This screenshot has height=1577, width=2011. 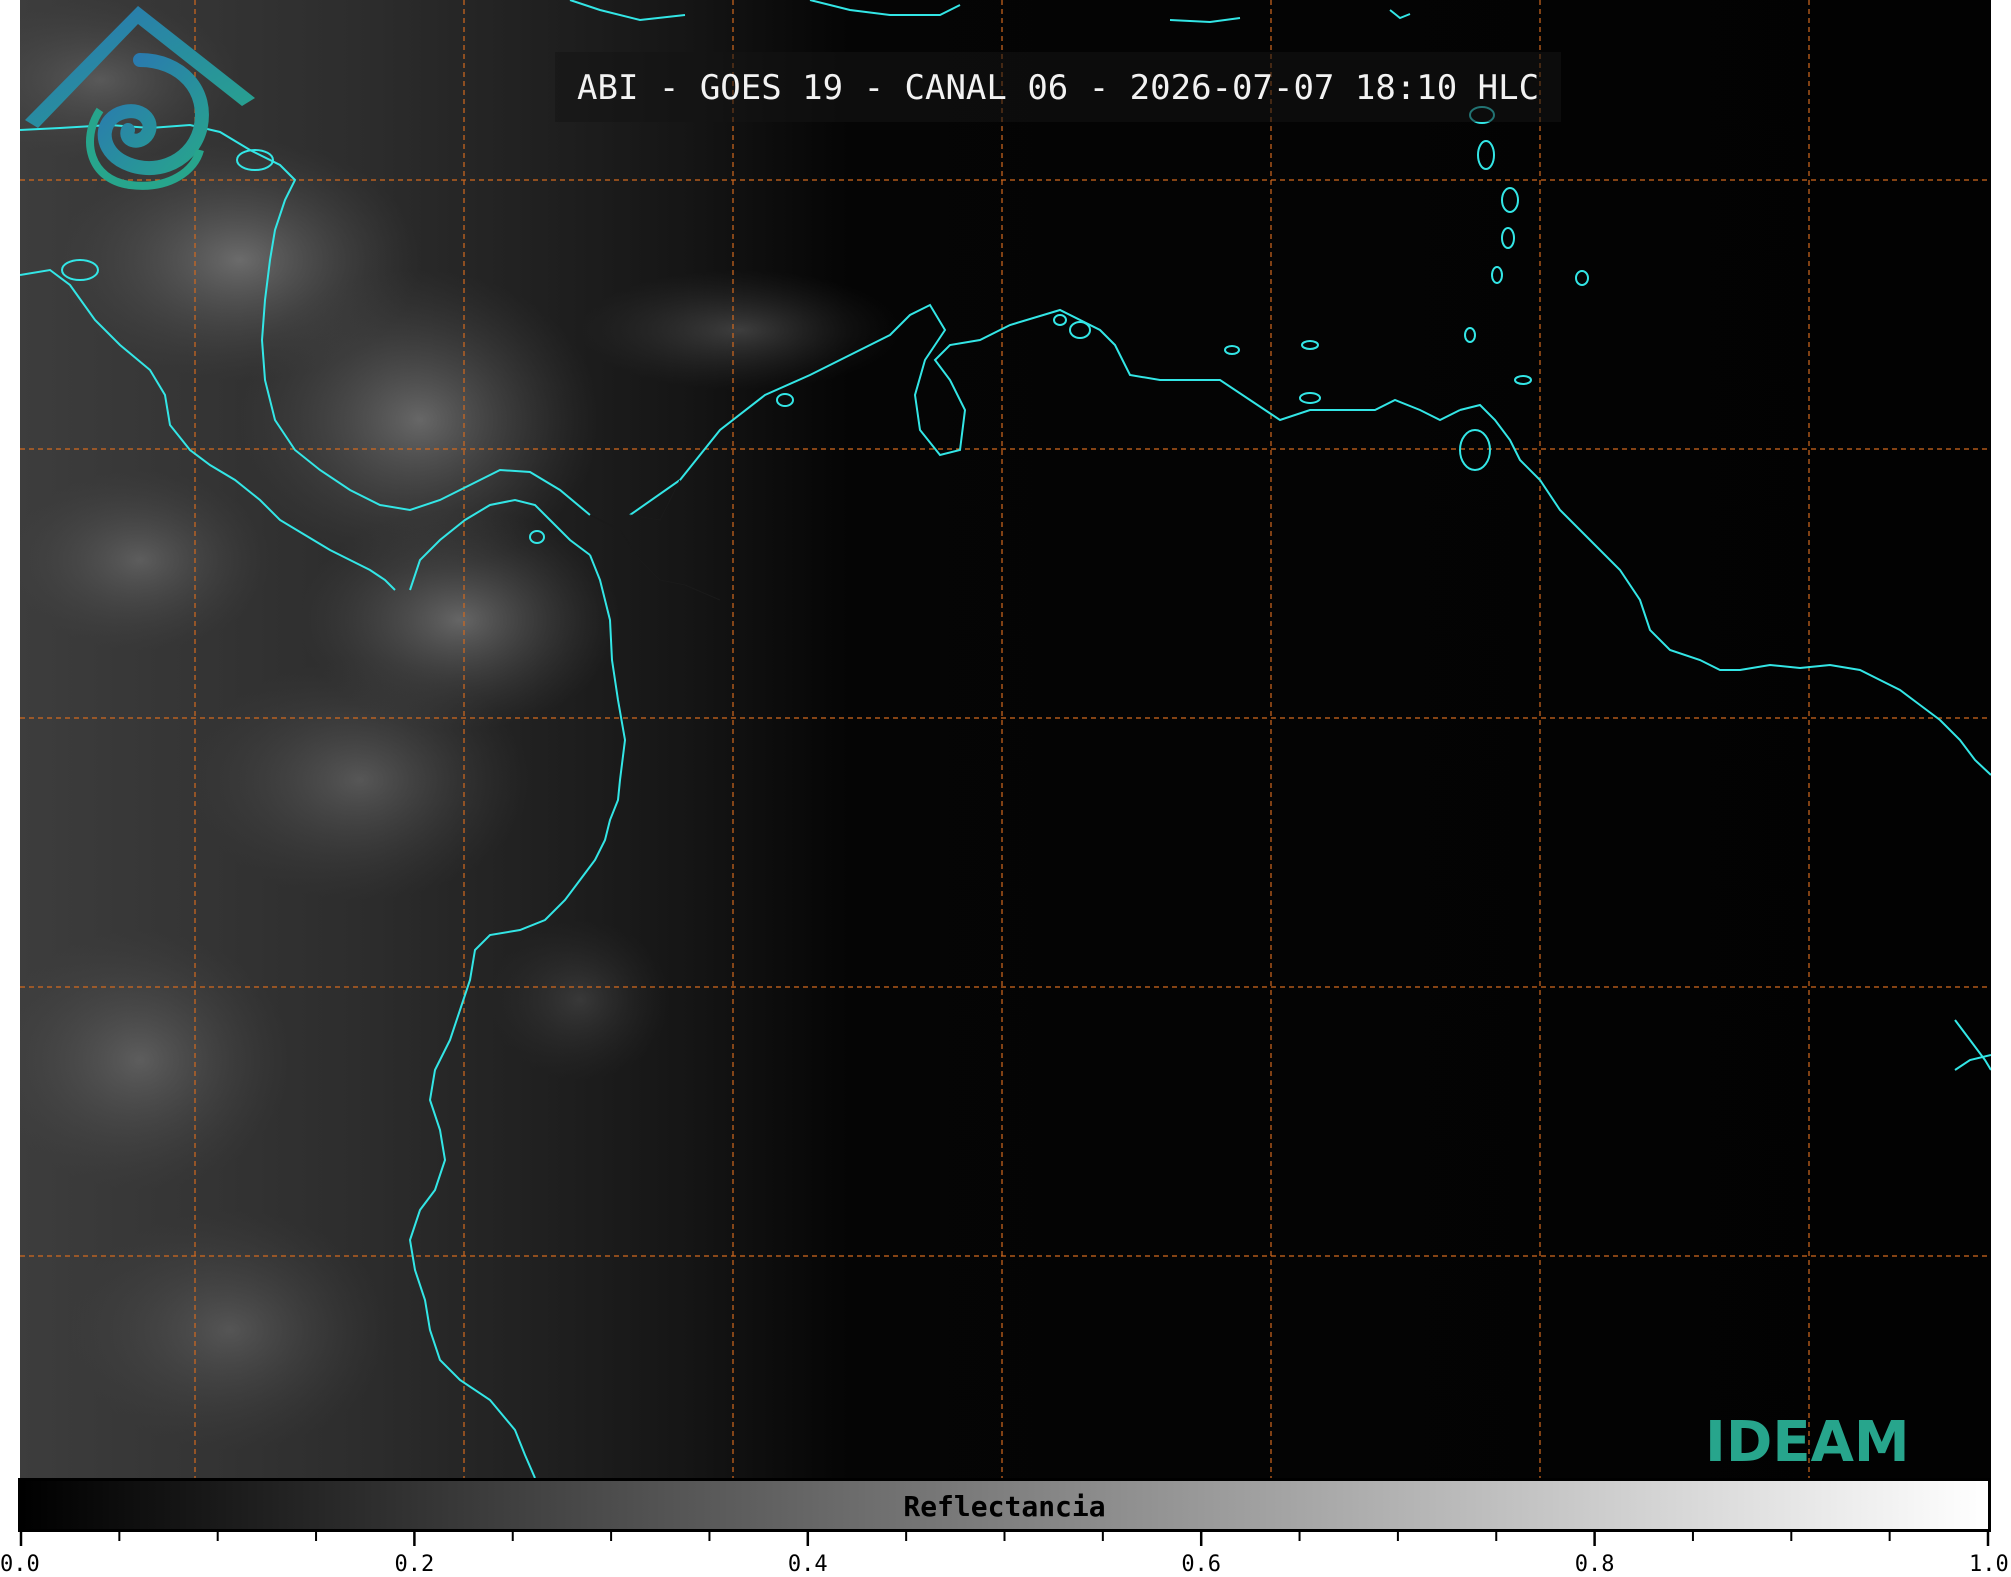 I want to click on colorbar-tick-label: 0.0, so click(x=20, y=1564).